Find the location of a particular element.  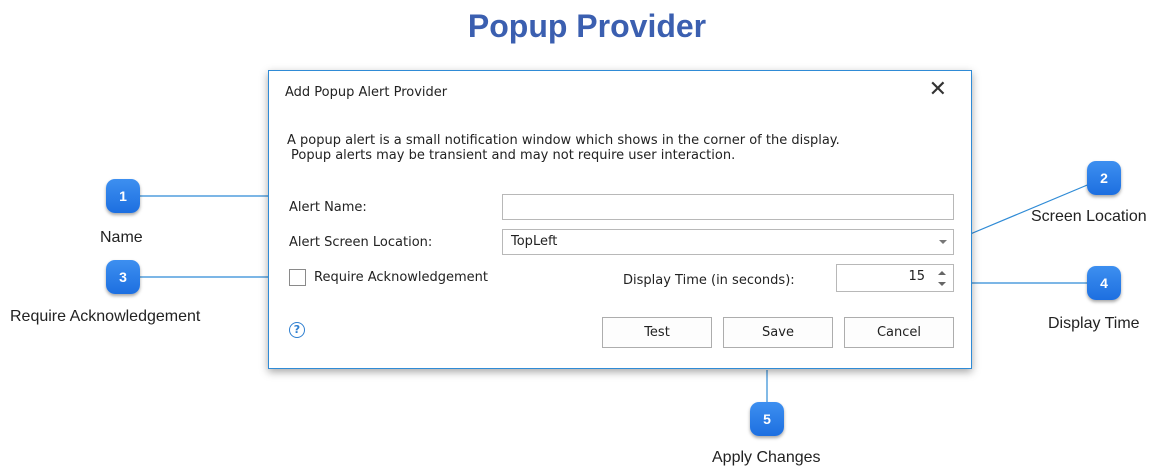

cancel-button: Cancel is located at coordinates (899, 332).